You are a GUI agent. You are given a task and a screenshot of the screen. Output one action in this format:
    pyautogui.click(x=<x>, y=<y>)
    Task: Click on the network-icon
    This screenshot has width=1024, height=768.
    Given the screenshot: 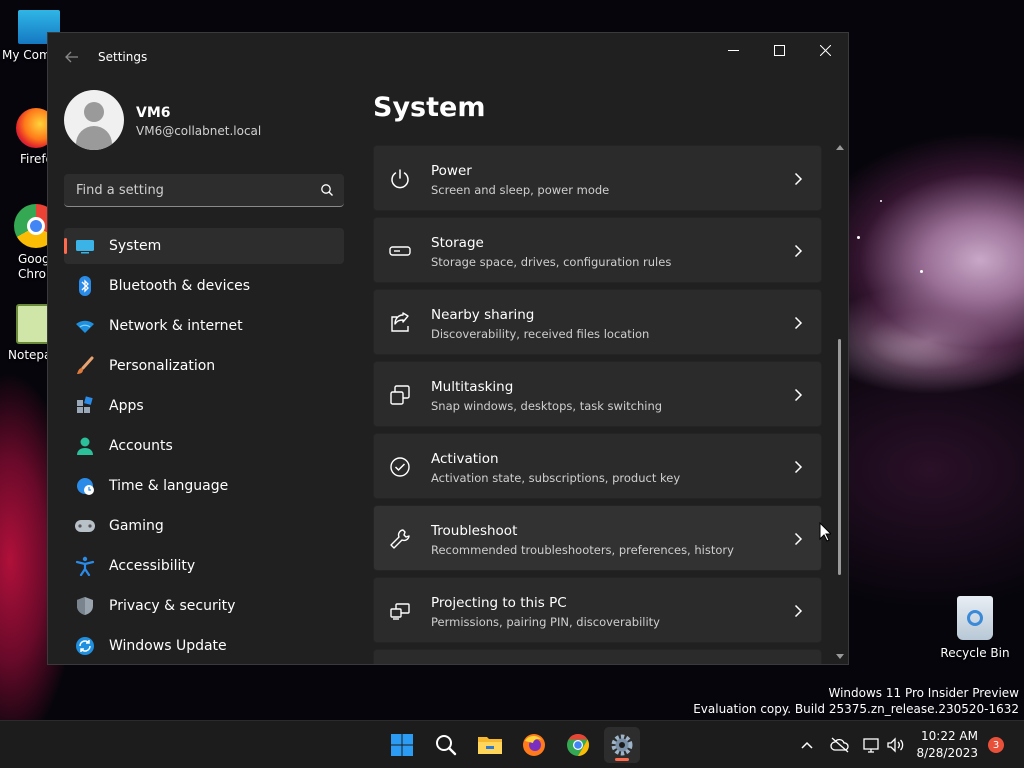 What is the action you would take?
    pyautogui.click(x=871, y=745)
    